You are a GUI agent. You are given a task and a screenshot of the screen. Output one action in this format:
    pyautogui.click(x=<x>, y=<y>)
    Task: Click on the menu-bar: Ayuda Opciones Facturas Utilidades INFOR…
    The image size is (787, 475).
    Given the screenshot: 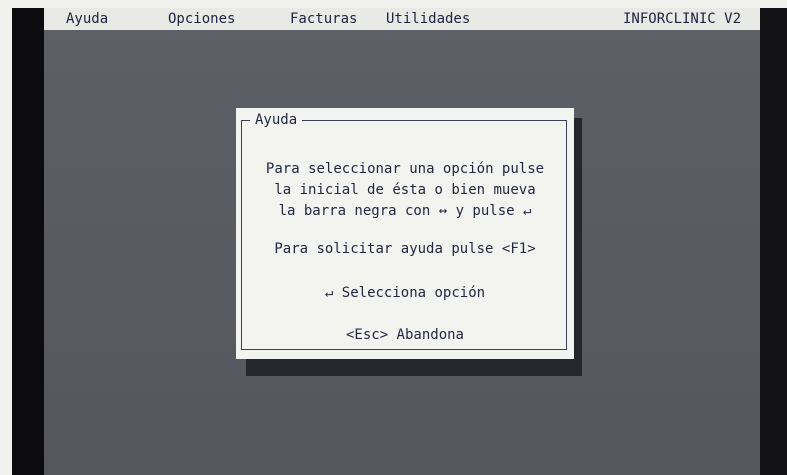 What is the action you would take?
    pyautogui.click(x=402, y=19)
    